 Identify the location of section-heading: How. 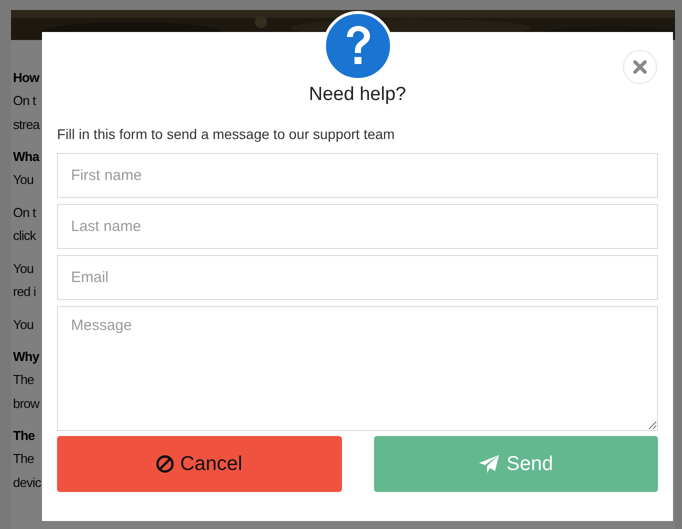
(26, 78).